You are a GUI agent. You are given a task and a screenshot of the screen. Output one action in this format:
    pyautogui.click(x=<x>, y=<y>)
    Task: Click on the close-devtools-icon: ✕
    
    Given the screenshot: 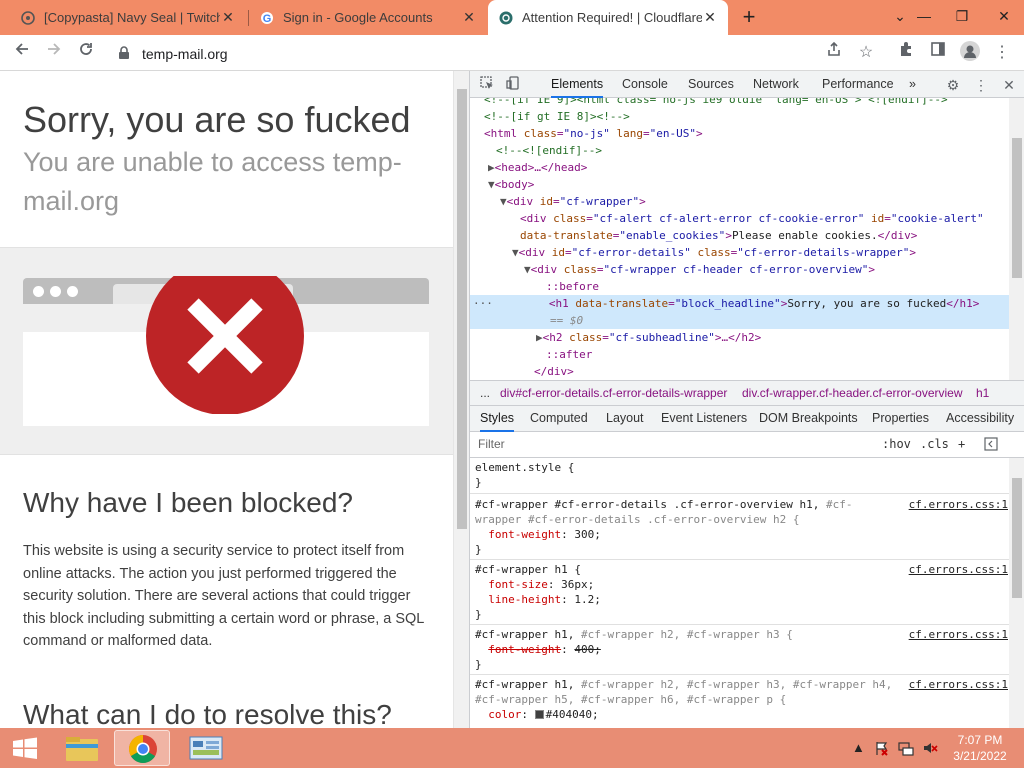 What is the action you would take?
    pyautogui.click(x=1009, y=85)
    